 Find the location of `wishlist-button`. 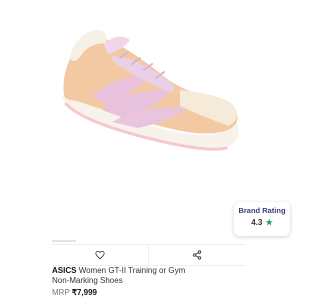

wishlist-button is located at coordinates (100, 255).